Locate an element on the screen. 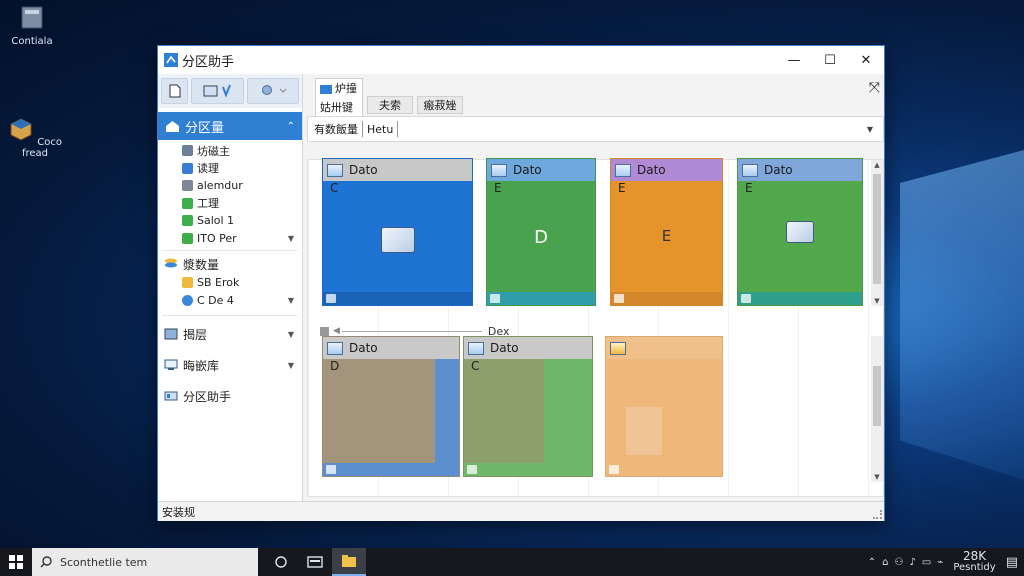 Image resolution: width=1024 pixels, height=576 pixels. view-button is located at coordinates (218, 91).